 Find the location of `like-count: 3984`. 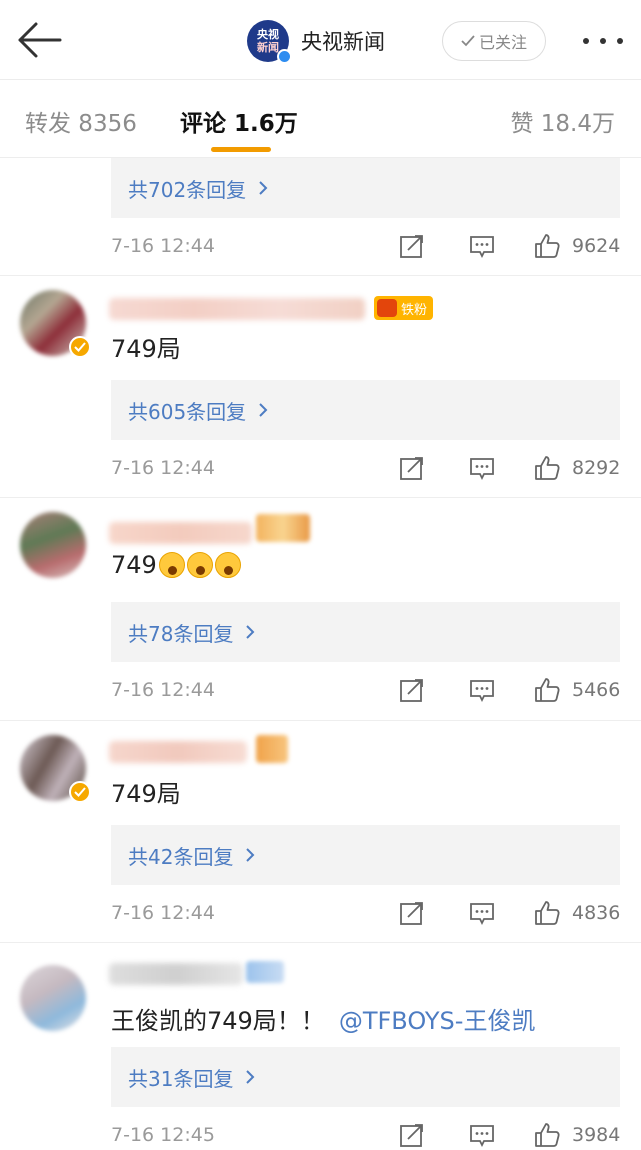

like-count: 3984 is located at coordinates (596, 1135).